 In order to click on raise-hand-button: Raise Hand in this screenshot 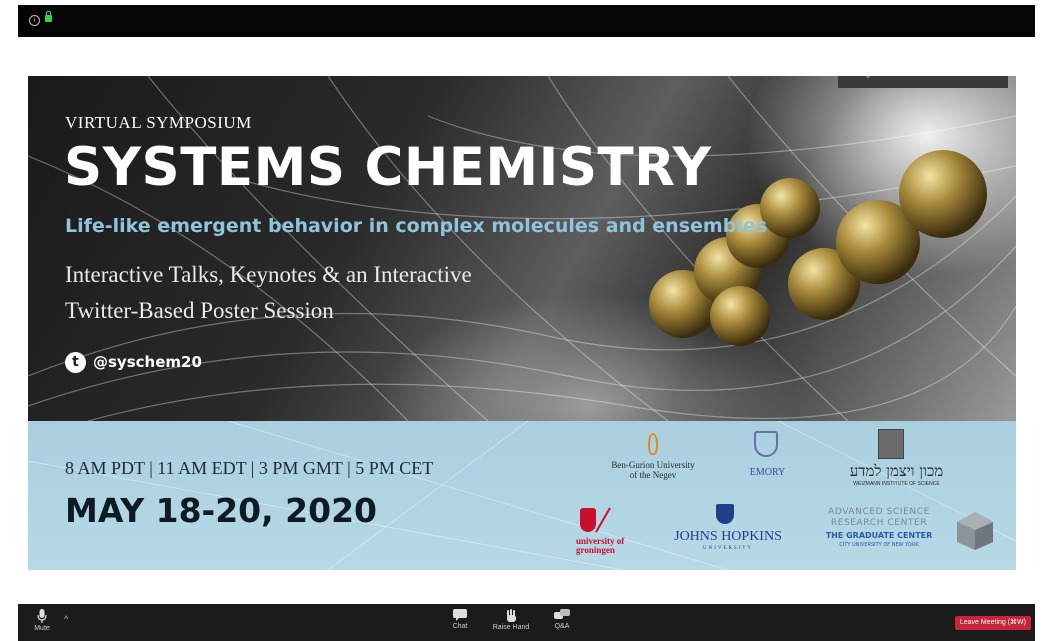, I will do `click(511, 622)`.